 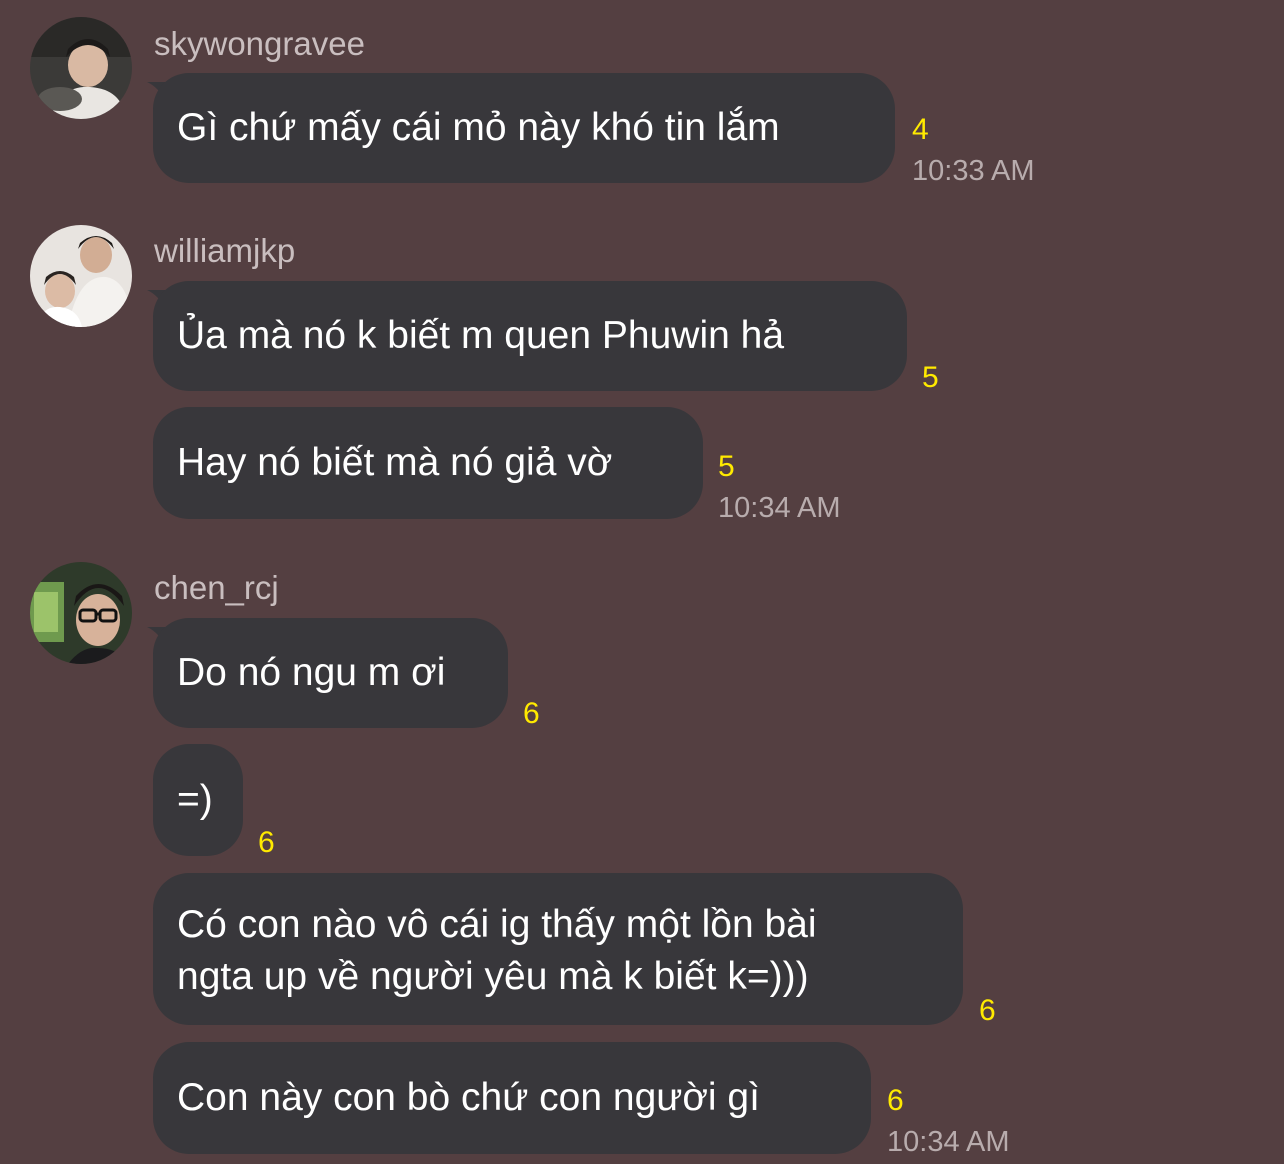 I want to click on message-bubble: Do nó ngu m ơi, so click(x=330, y=673).